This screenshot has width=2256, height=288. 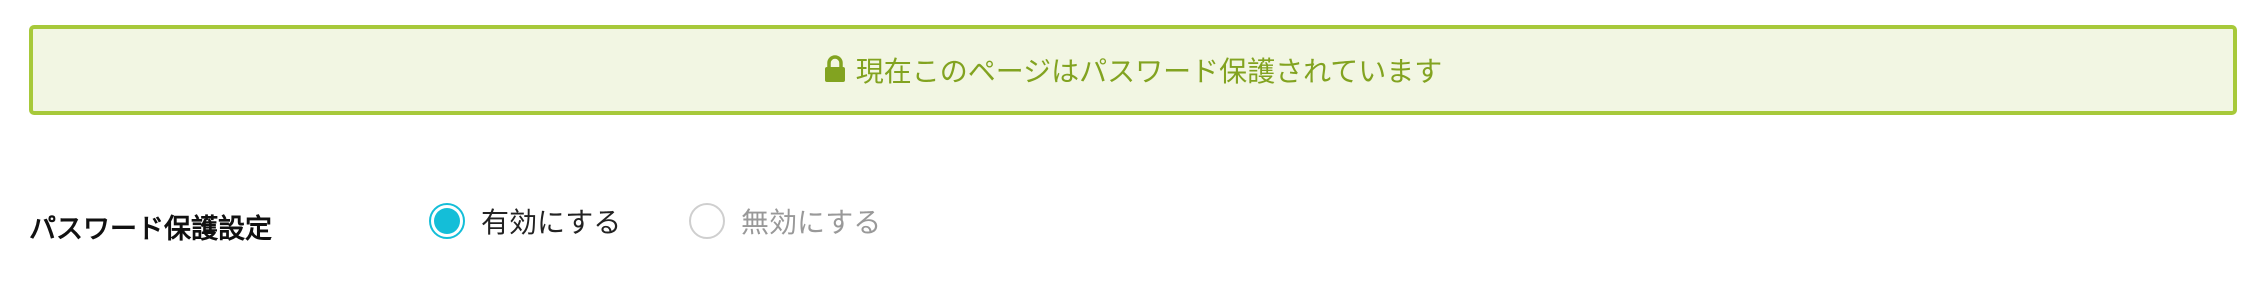 I want to click on radio-disable: 無効にする, so click(x=785, y=221).